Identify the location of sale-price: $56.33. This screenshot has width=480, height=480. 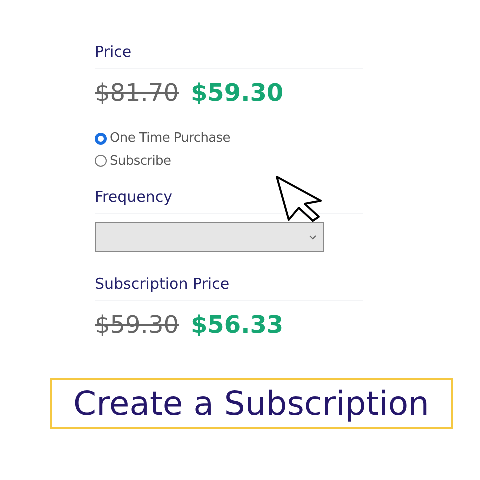
(237, 325).